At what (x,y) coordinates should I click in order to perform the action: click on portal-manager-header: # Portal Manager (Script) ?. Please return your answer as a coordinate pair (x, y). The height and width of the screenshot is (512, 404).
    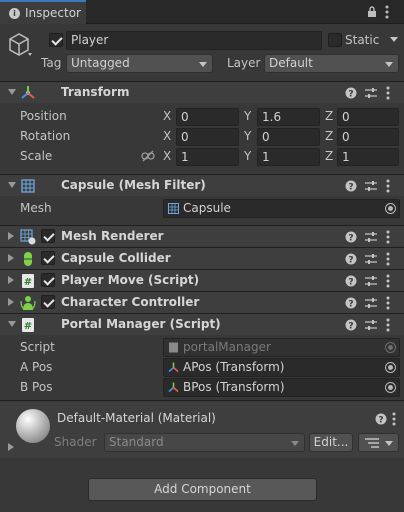
    Looking at the image, I should click on (202, 324).